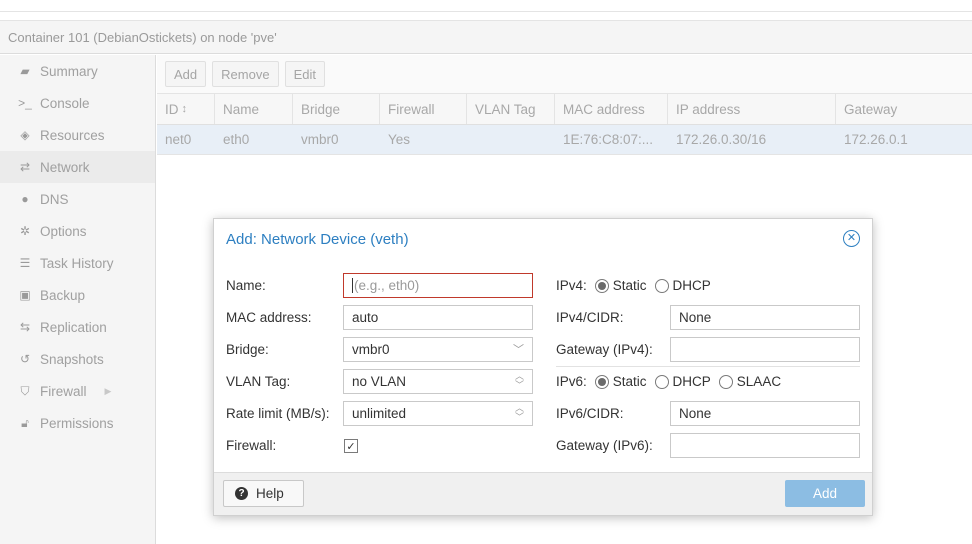 The height and width of the screenshot is (544, 972). What do you see at coordinates (178, 139) in the screenshot?
I see `cell-id: net0` at bounding box center [178, 139].